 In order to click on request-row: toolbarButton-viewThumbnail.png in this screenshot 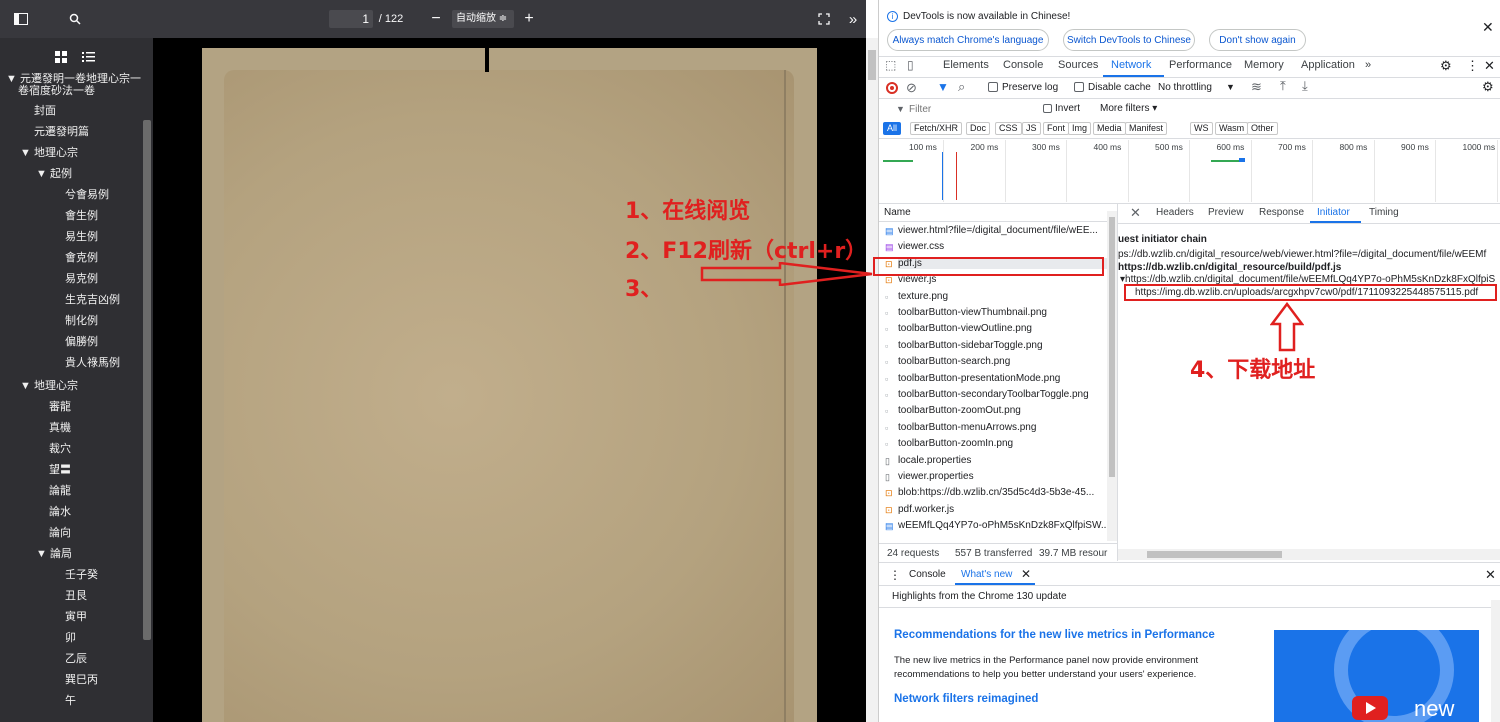, I will do `click(1003, 312)`.